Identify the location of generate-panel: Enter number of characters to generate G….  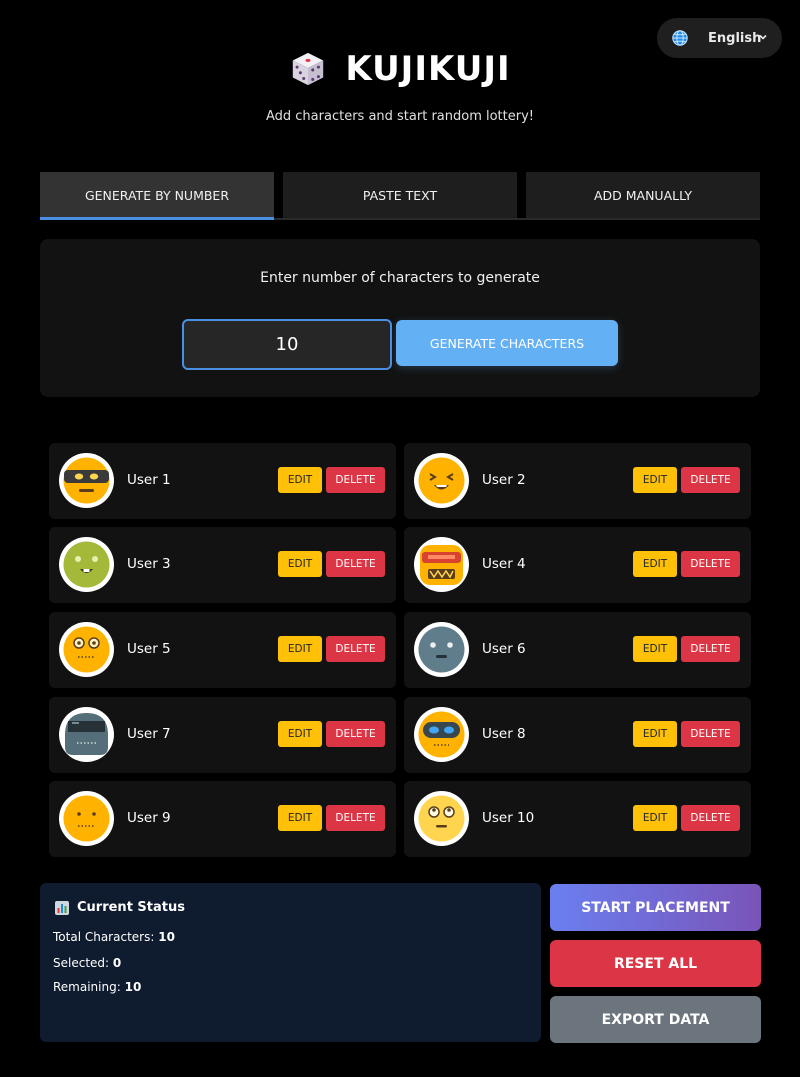
(400, 318).